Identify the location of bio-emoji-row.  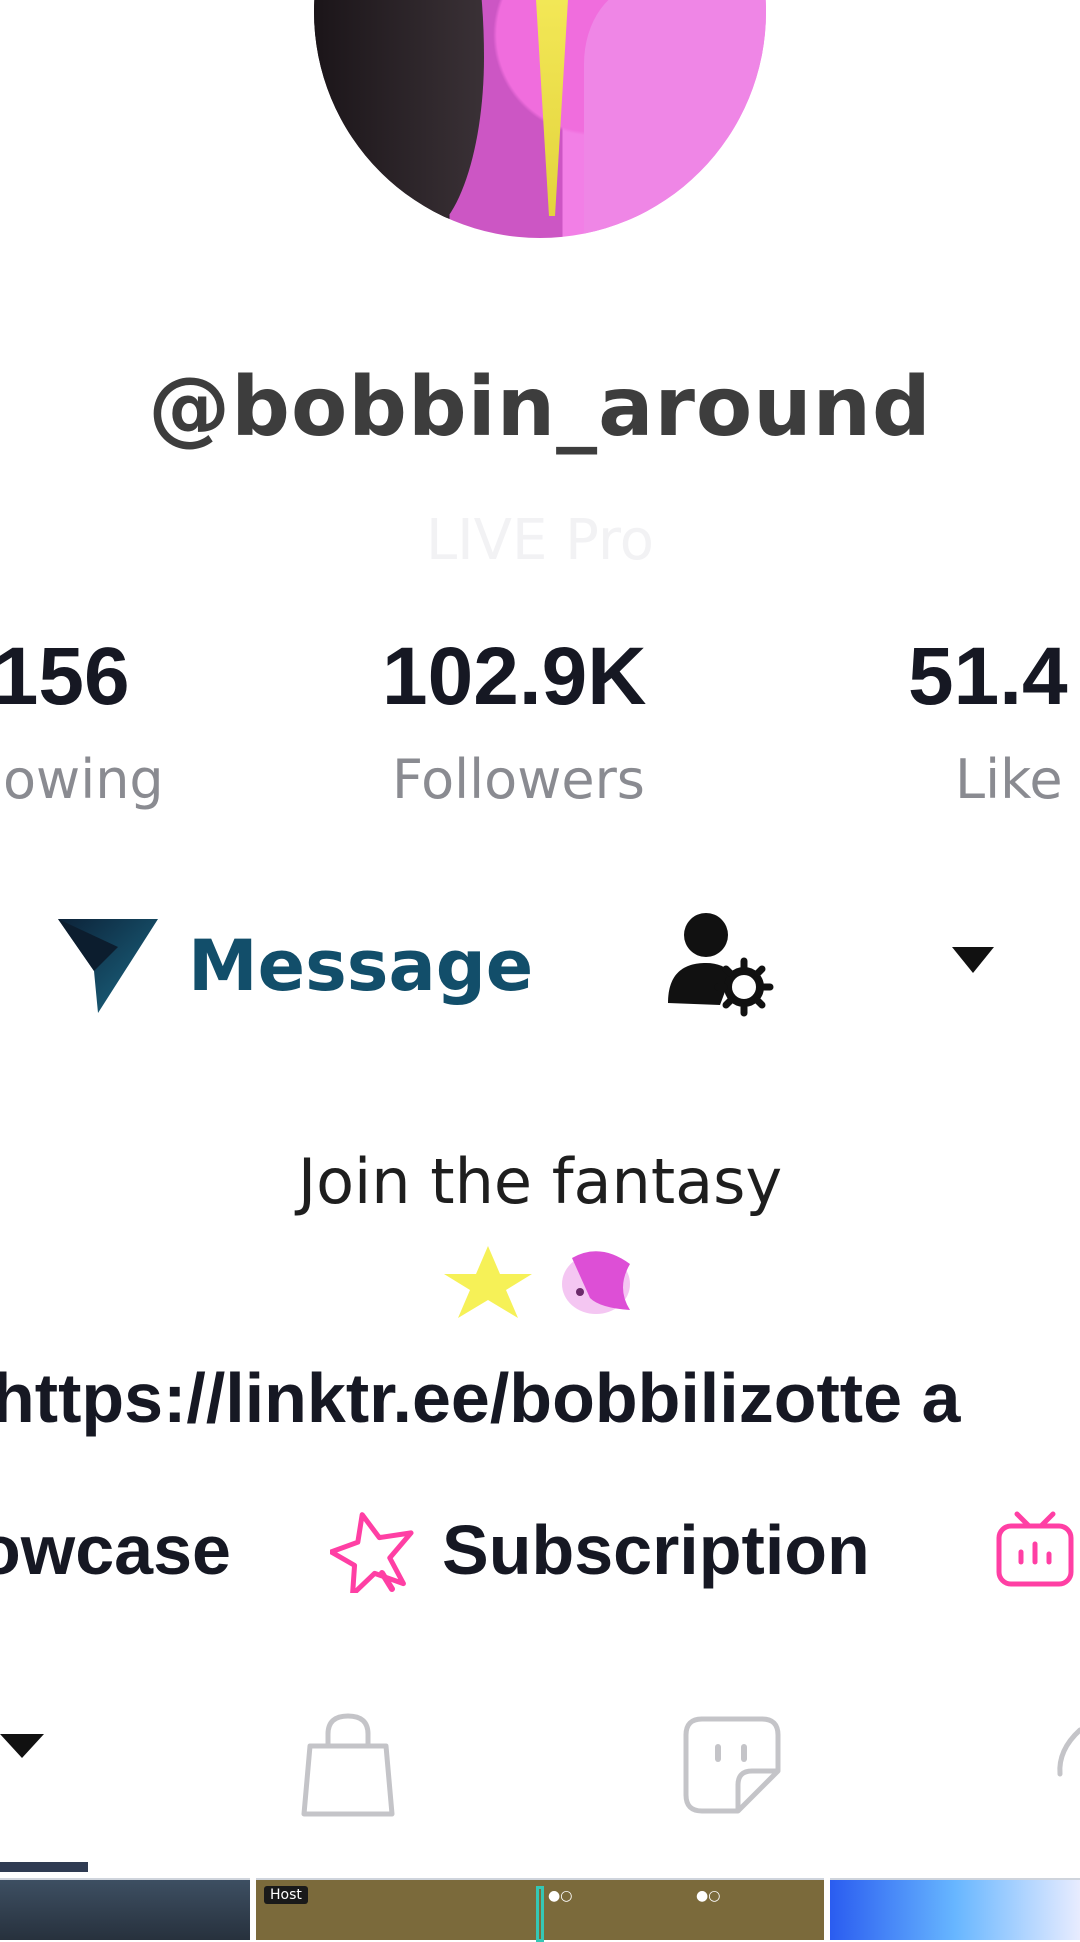
(540, 1278).